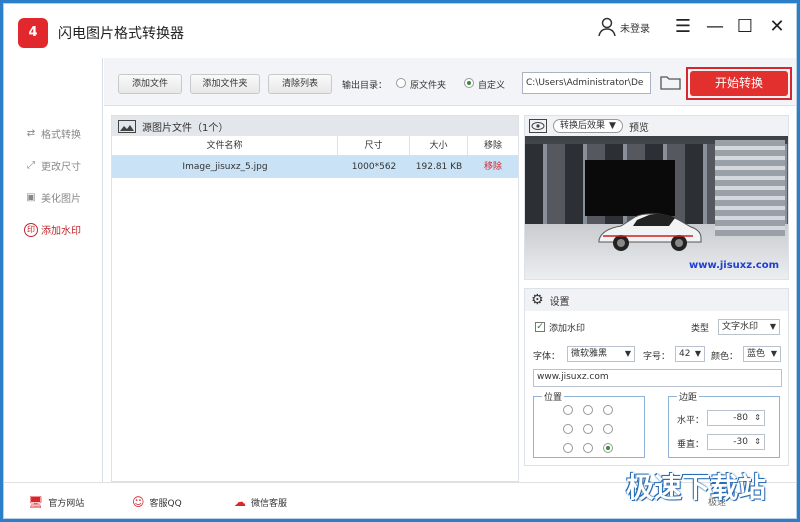 This screenshot has height=522, width=800. I want to click on preview-watermark-text: www.jisuxz.com, so click(734, 265).